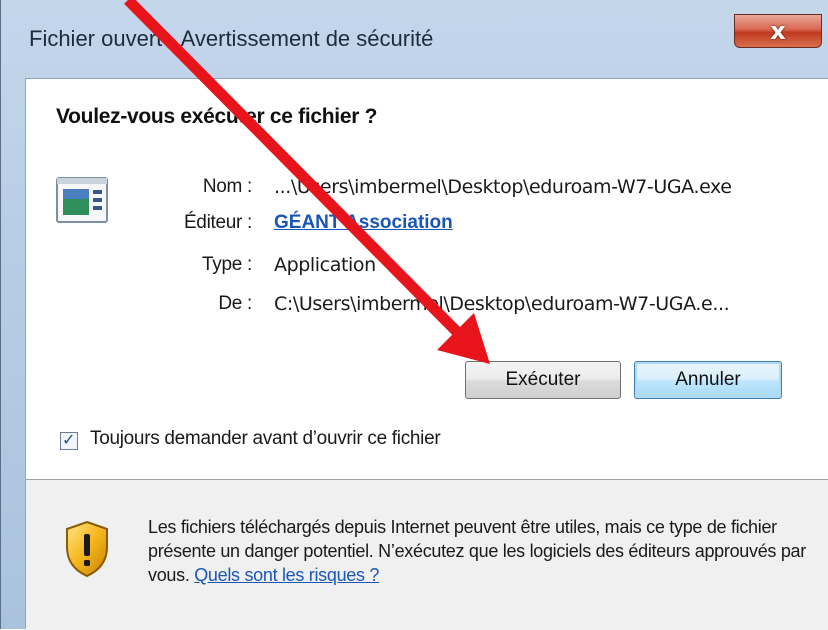 The image size is (828, 630). What do you see at coordinates (217, 116) in the screenshot?
I see `dialog-question: Voulez-vous exécuter ce fichier ?` at bounding box center [217, 116].